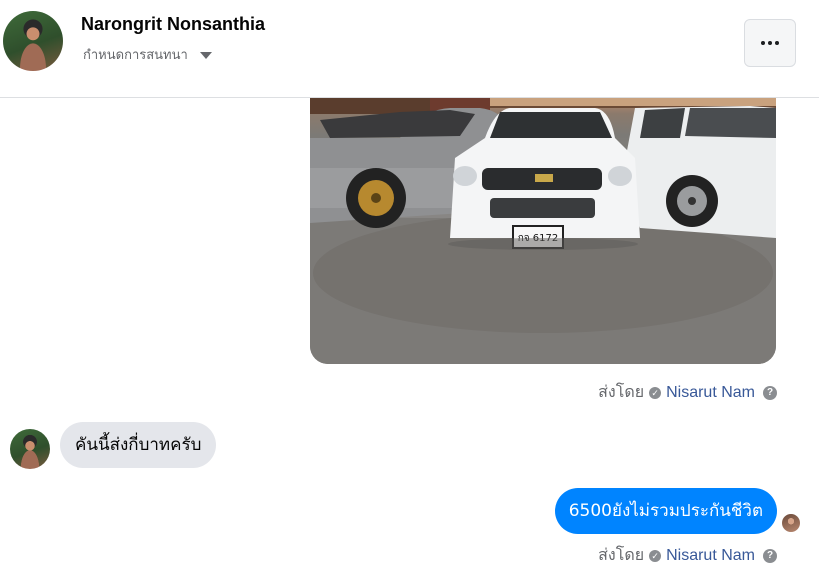 The height and width of the screenshot is (576, 819). Describe the element at coordinates (763, 43) in the screenshot. I see `ellipsis-icon` at that location.